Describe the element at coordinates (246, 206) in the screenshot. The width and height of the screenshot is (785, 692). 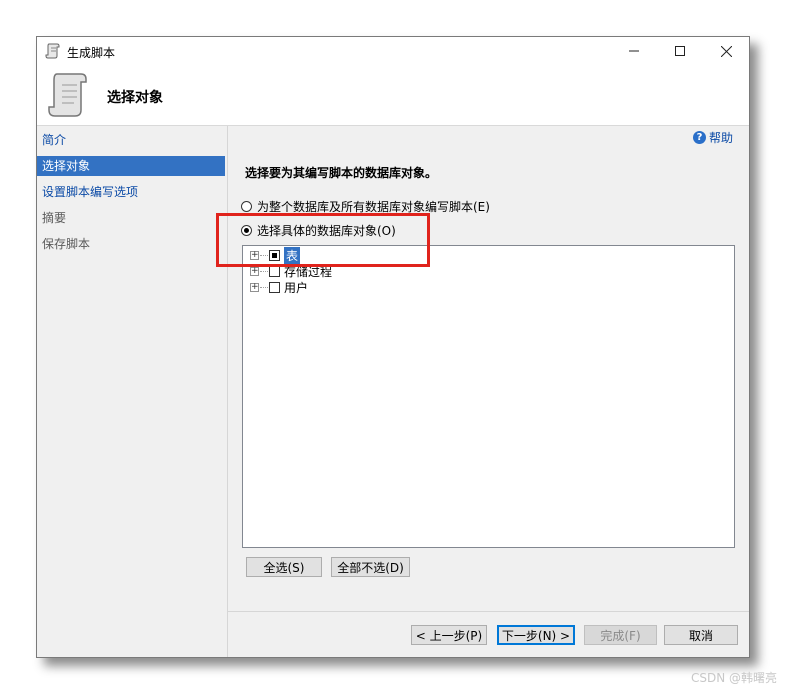
I see `radio-button` at that location.